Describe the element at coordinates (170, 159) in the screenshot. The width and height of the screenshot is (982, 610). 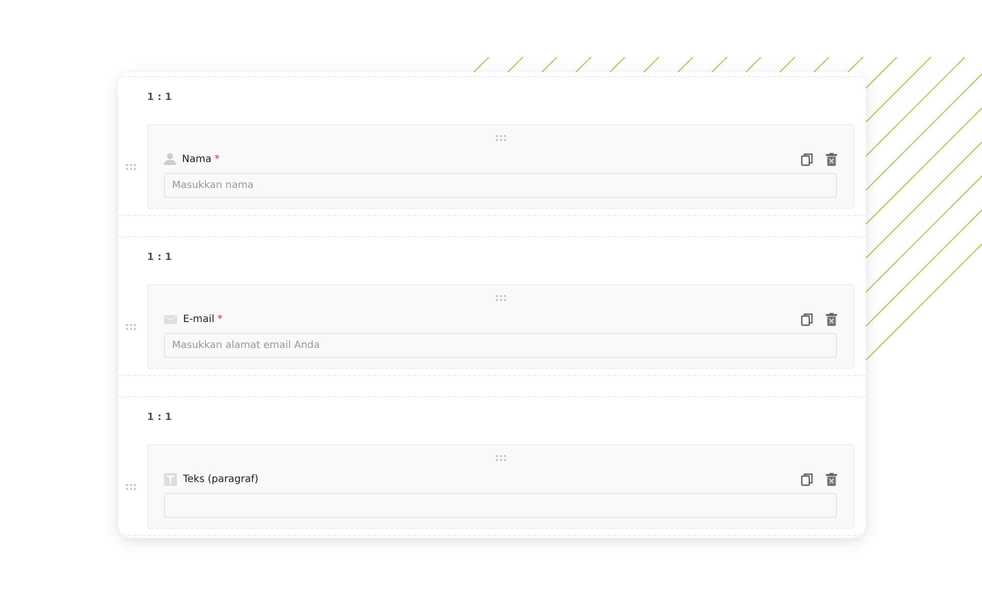
I see `person-icon` at that location.